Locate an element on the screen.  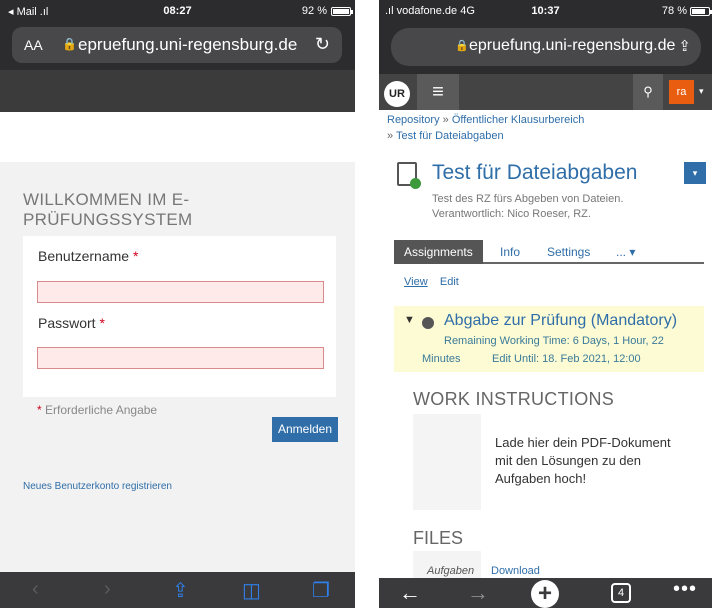
address-bar: AA 🔒 epruefung.uni-regensburg.de ↻ is located at coordinates (177, 45).